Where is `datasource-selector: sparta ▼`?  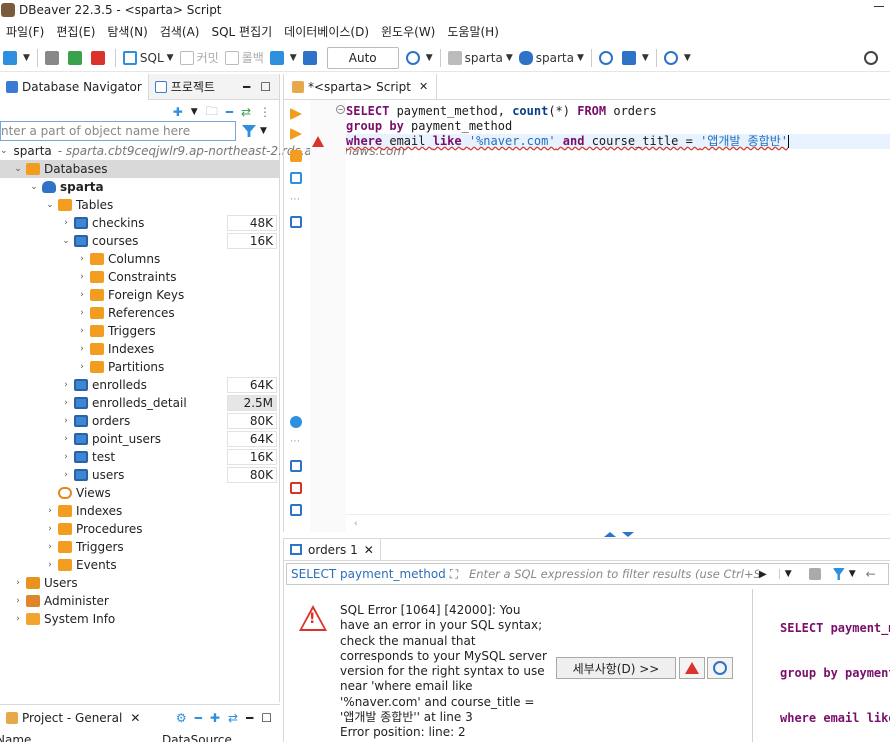
datasource-selector: sparta ▼ is located at coordinates (480, 58).